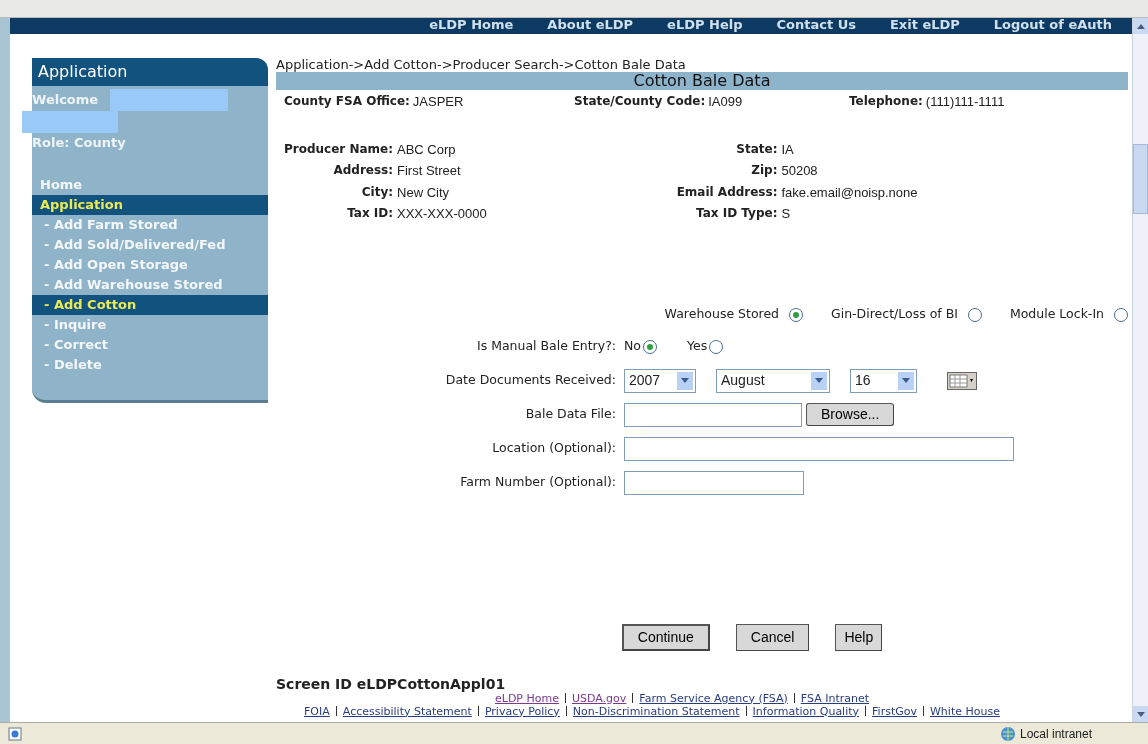  What do you see at coordinates (965, 711) in the screenshot?
I see `footer-link: White House` at bounding box center [965, 711].